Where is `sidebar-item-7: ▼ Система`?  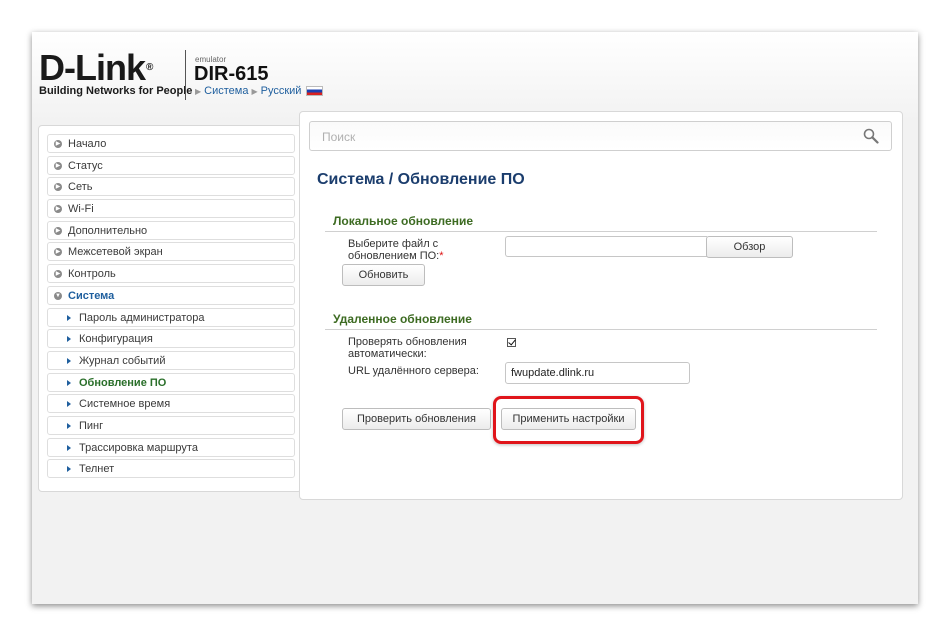 sidebar-item-7: ▼ Система is located at coordinates (171, 295).